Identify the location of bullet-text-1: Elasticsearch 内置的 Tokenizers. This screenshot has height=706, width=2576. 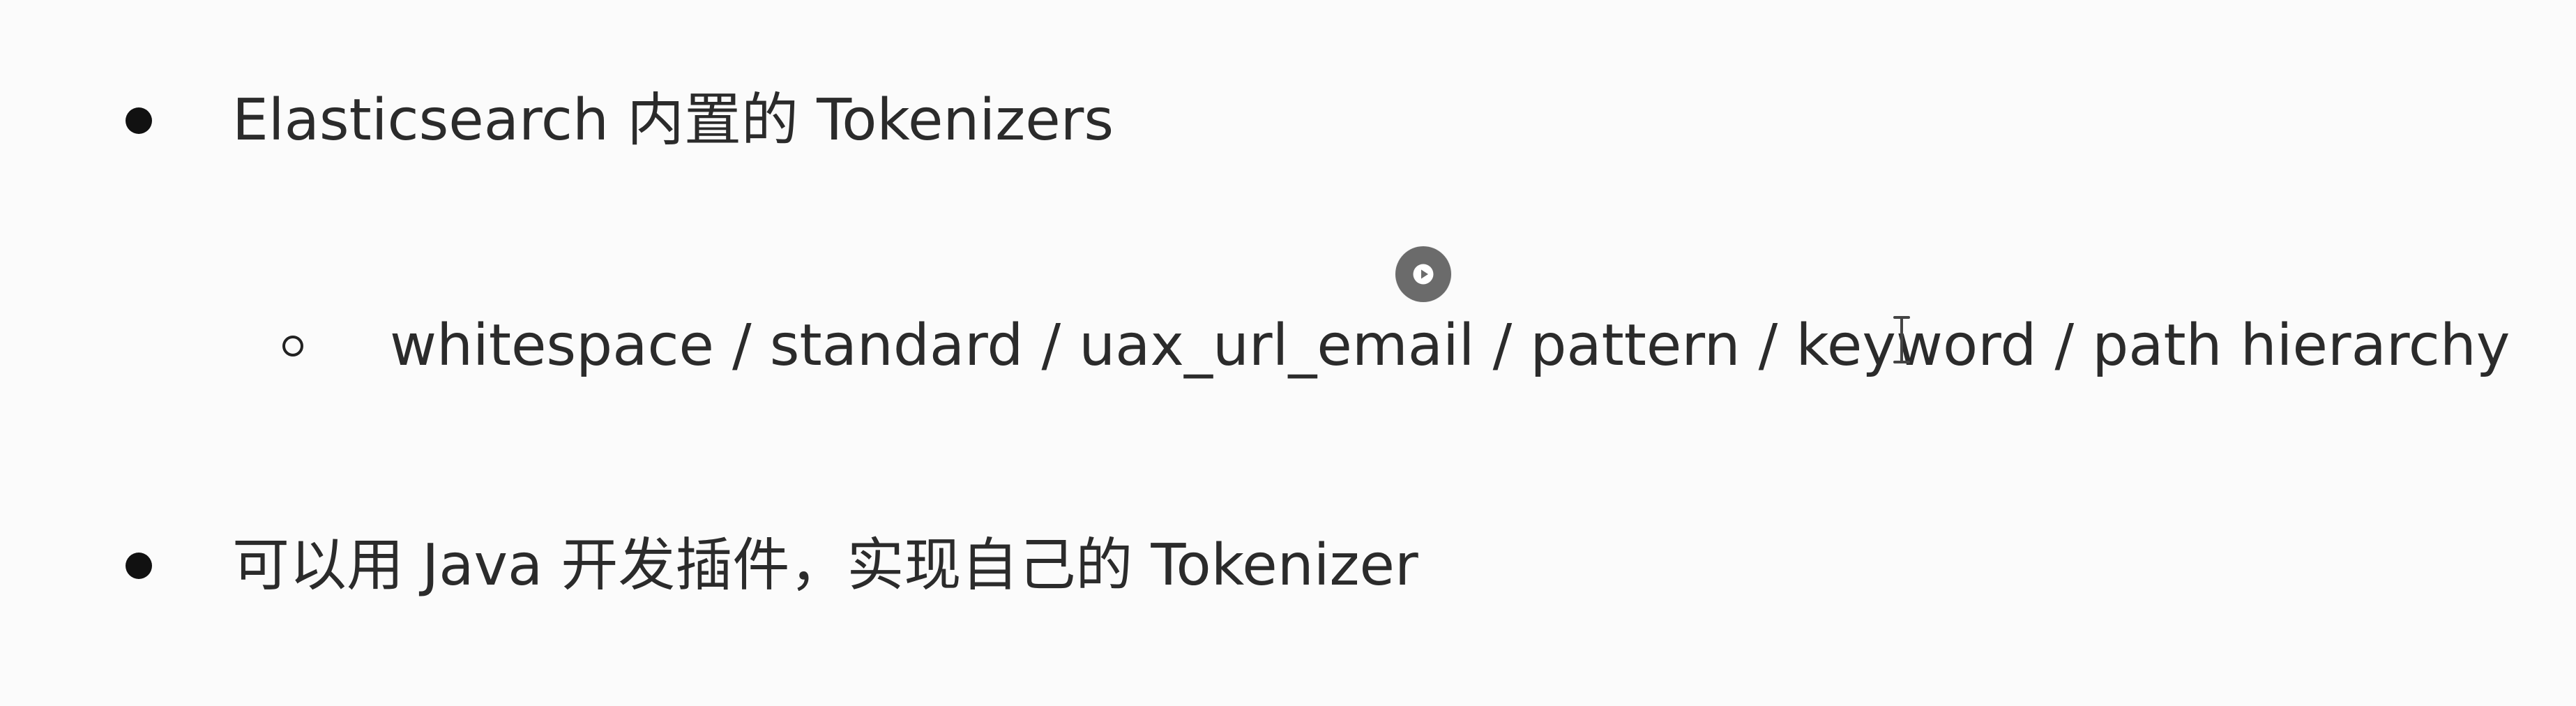
(673, 120).